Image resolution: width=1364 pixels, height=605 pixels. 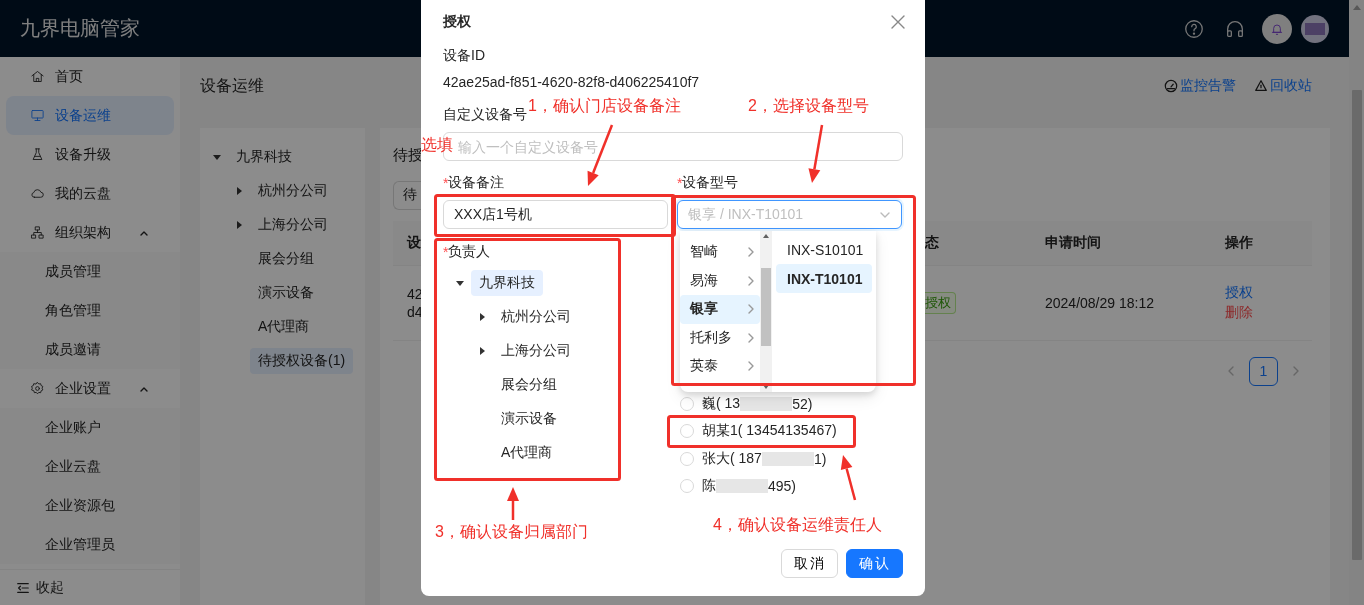 What do you see at coordinates (824, 249) in the screenshot?
I see `menu-item: INX-S10101` at bounding box center [824, 249].